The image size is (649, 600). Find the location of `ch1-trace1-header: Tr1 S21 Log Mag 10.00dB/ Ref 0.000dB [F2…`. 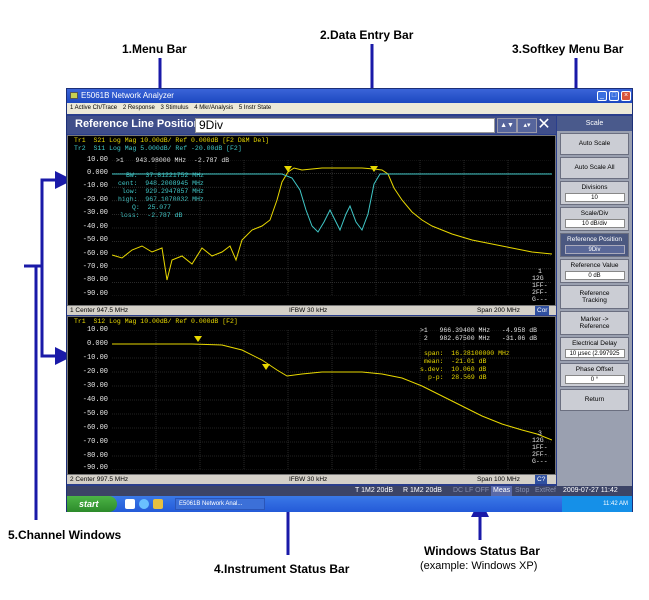

ch1-trace1-header: Tr1 S21 Log Mag 10.00dB/ Ref 0.000dB [F2… is located at coordinates (171, 140).